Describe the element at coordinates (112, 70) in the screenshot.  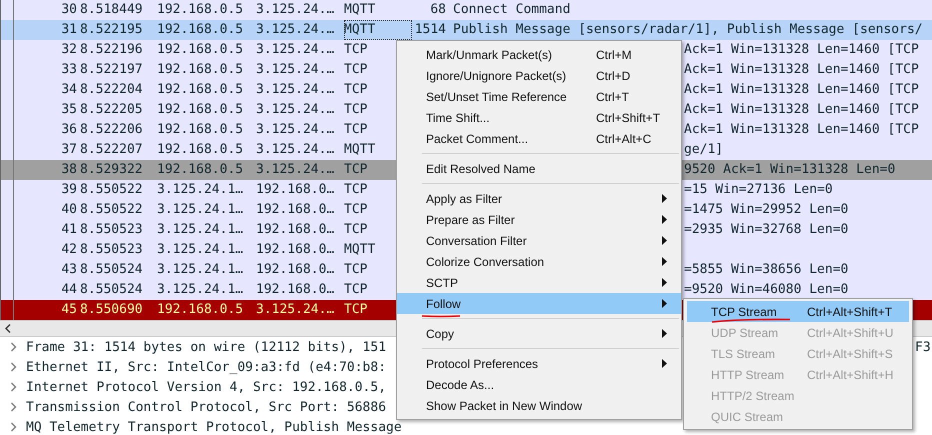
I see `table-cell-text: 8.522197` at that location.